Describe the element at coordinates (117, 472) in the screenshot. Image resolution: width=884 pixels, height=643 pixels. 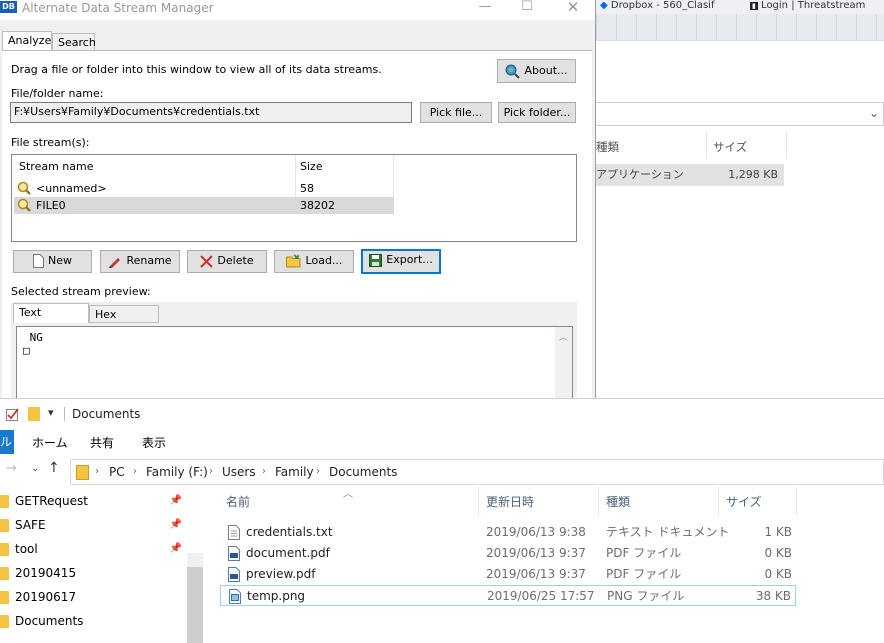
I see `breadcrumb-item: PC` at that location.